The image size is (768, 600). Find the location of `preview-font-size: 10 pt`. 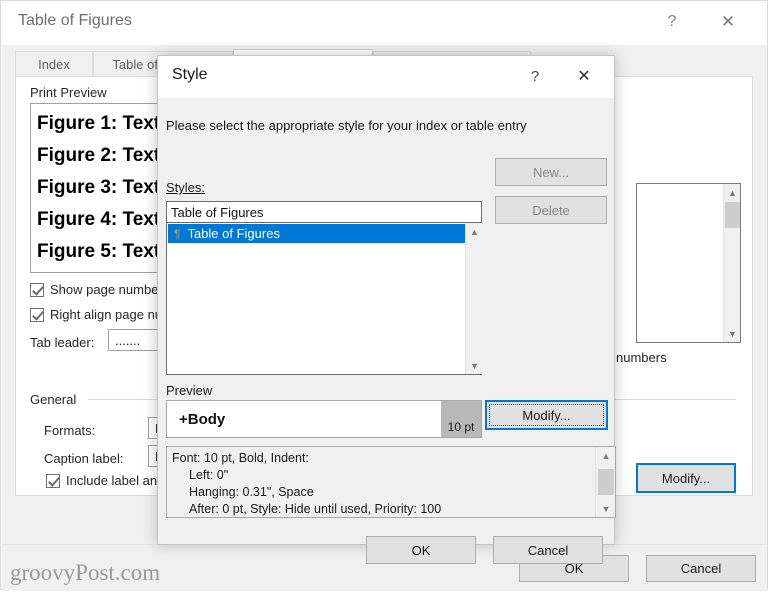

preview-font-size: 10 pt is located at coordinates (461, 419).